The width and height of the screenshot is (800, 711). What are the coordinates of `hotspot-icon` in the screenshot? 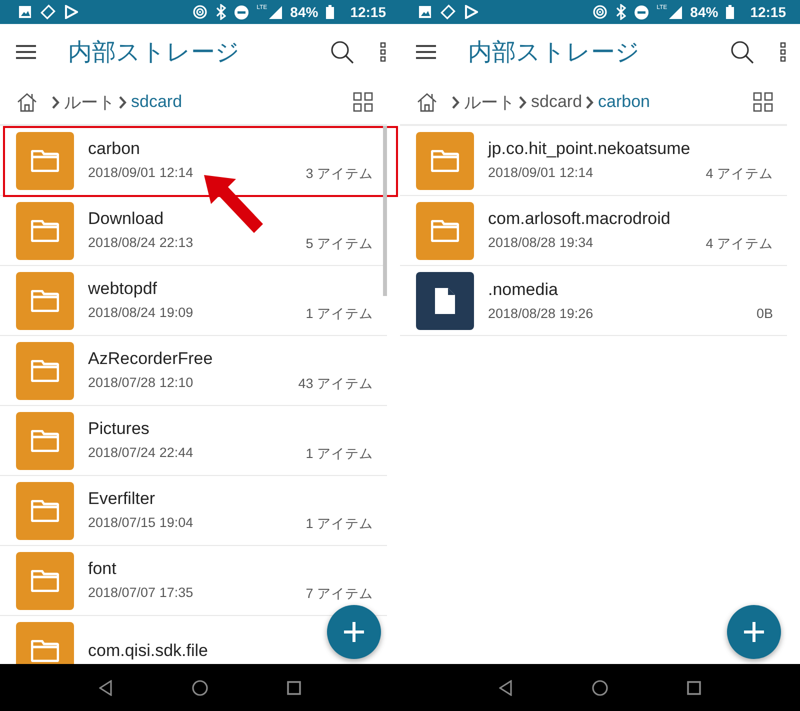 It's located at (600, 12).